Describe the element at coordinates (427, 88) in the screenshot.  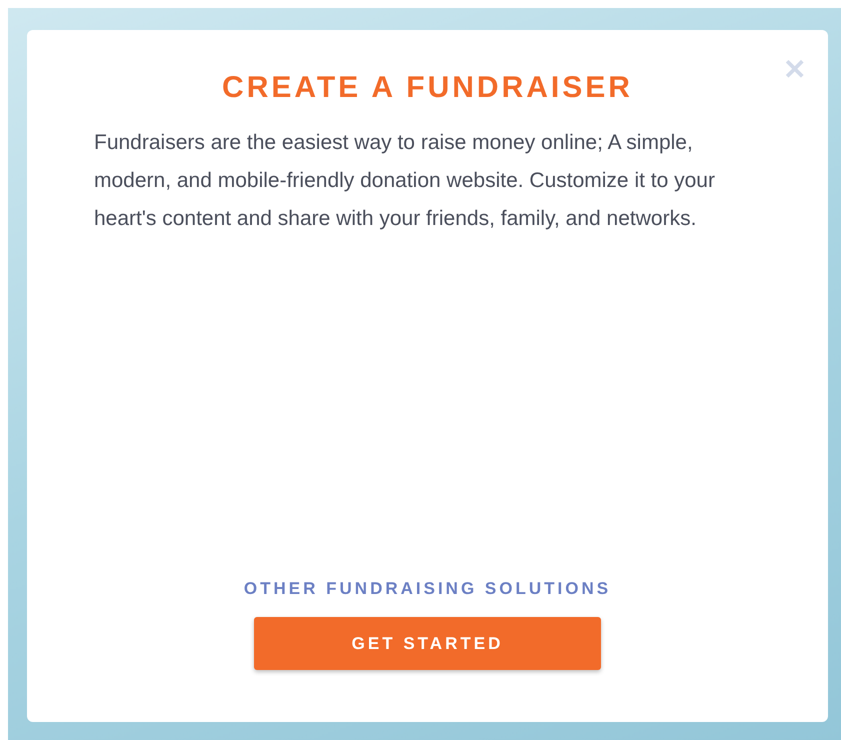
I see `modal-title: CREATE A FUNDRAISER` at that location.